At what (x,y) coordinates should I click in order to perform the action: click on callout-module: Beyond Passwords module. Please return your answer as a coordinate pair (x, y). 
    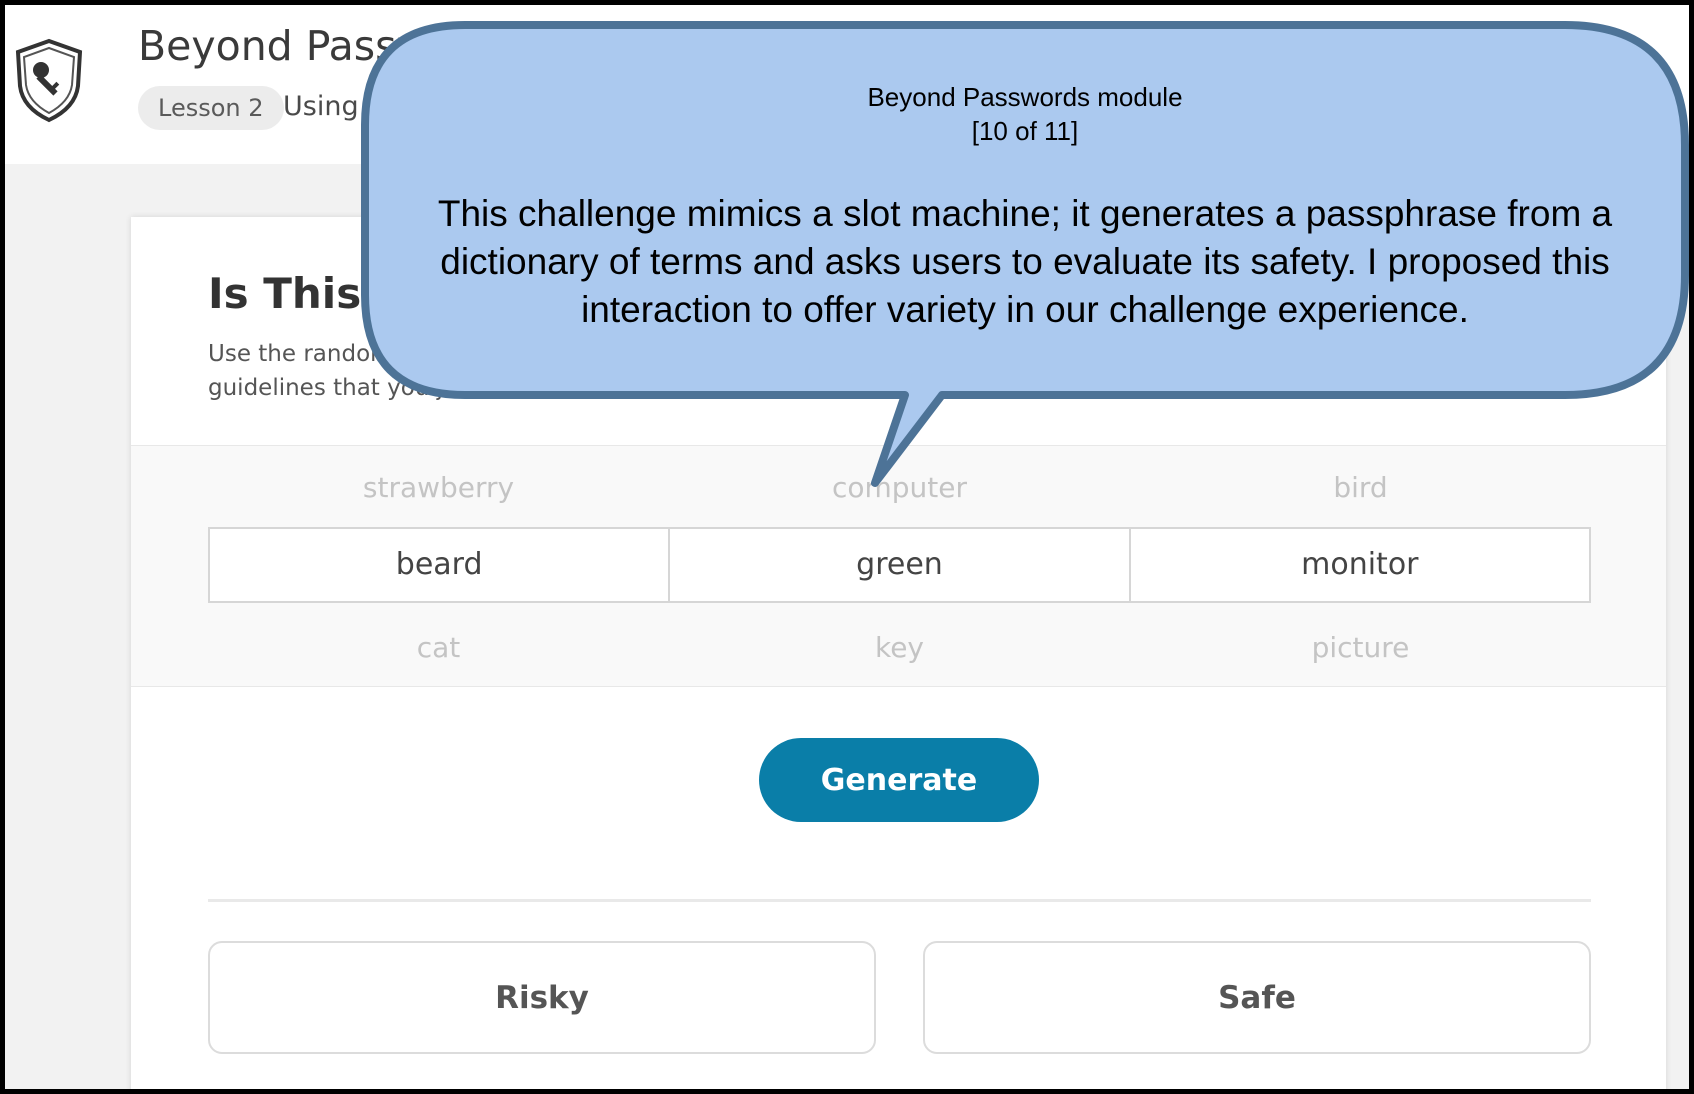
    Looking at the image, I should click on (1025, 97).